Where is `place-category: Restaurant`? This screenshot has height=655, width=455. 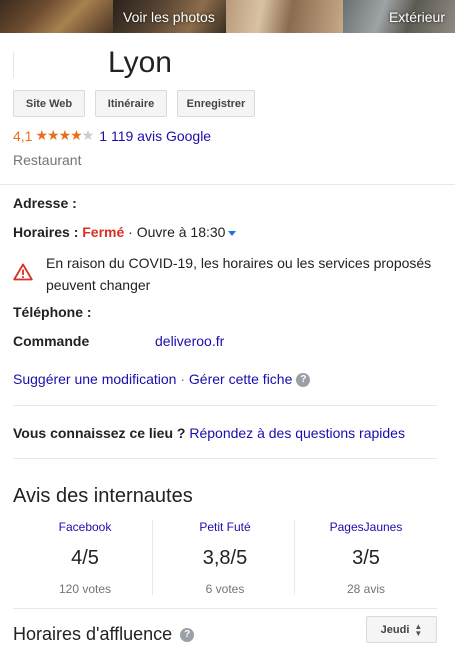 place-category: Restaurant is located at coordinates (47, 160).